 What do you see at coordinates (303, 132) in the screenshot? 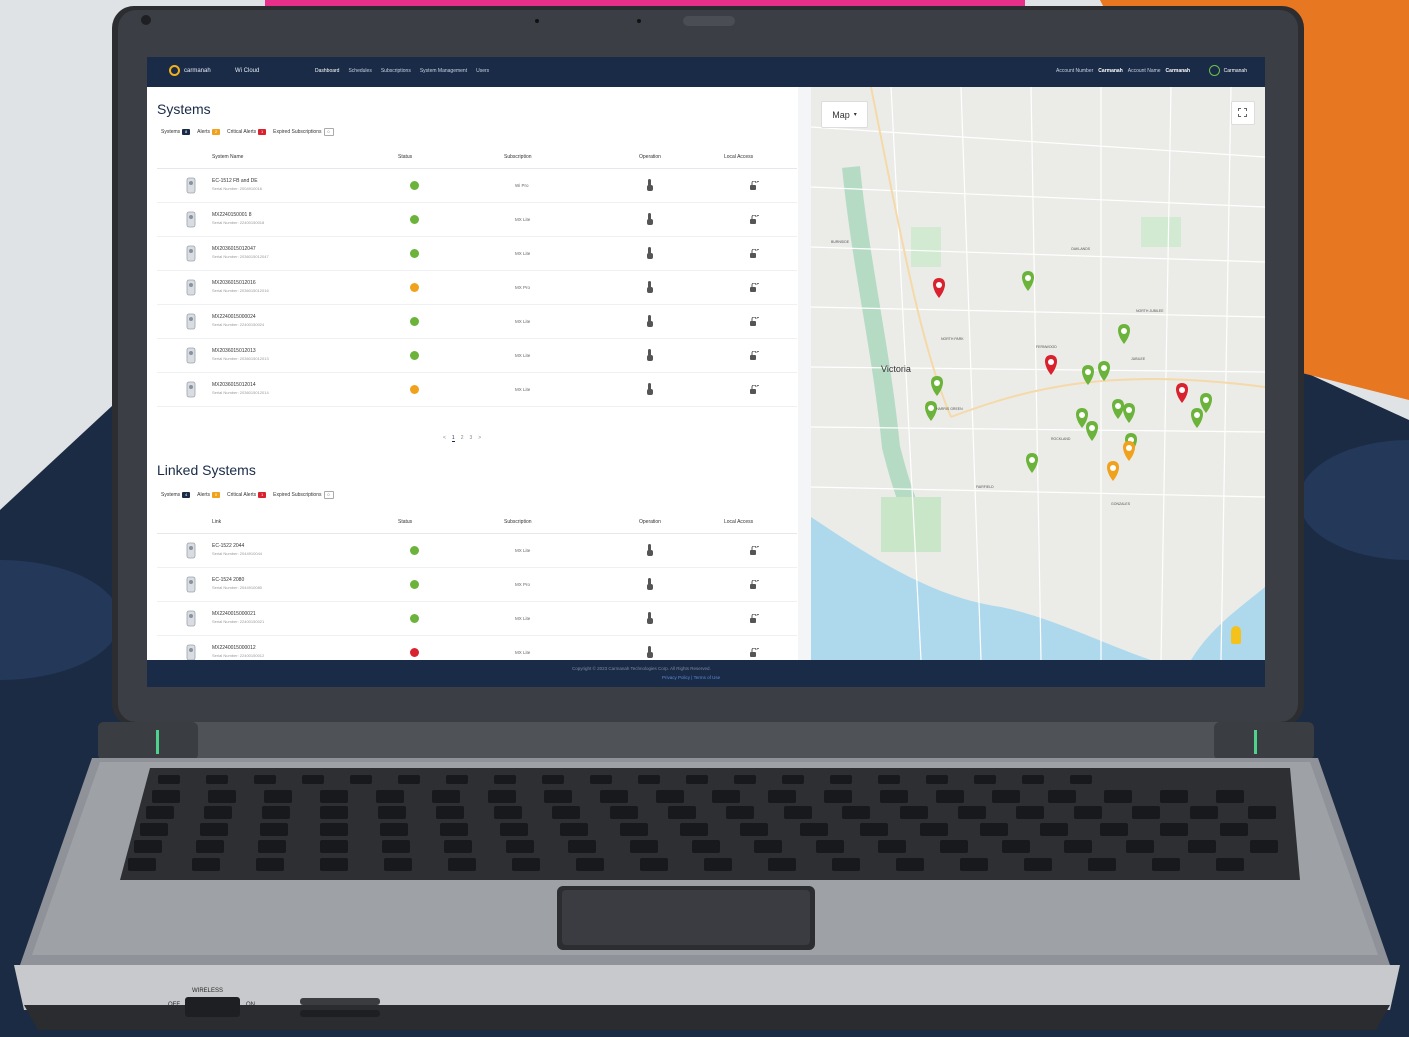
I see `chip-expired-subscriptions: Expired Subscriptions 0` at bounding box center [303, 132].